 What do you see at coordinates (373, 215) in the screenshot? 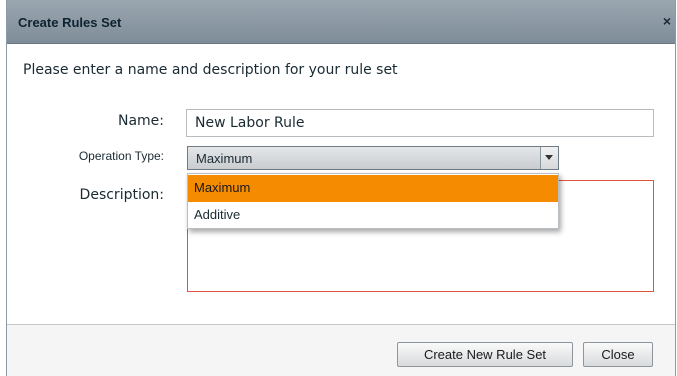
I see `option-additive: Additive` at bounding box center [373, 215].